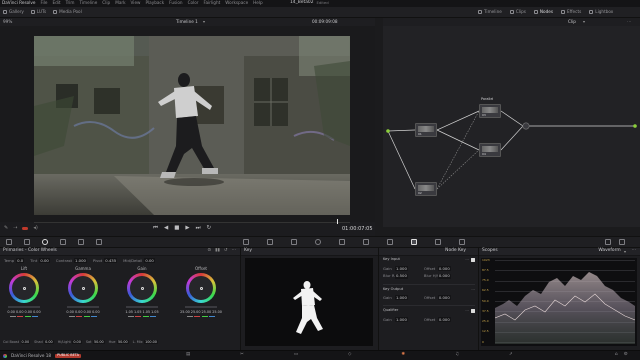 The width and height of the screenshot is (640, 360). Describe the element at coordinates (608, 242) in the screenshot. I see `scopes-icon` at that location.